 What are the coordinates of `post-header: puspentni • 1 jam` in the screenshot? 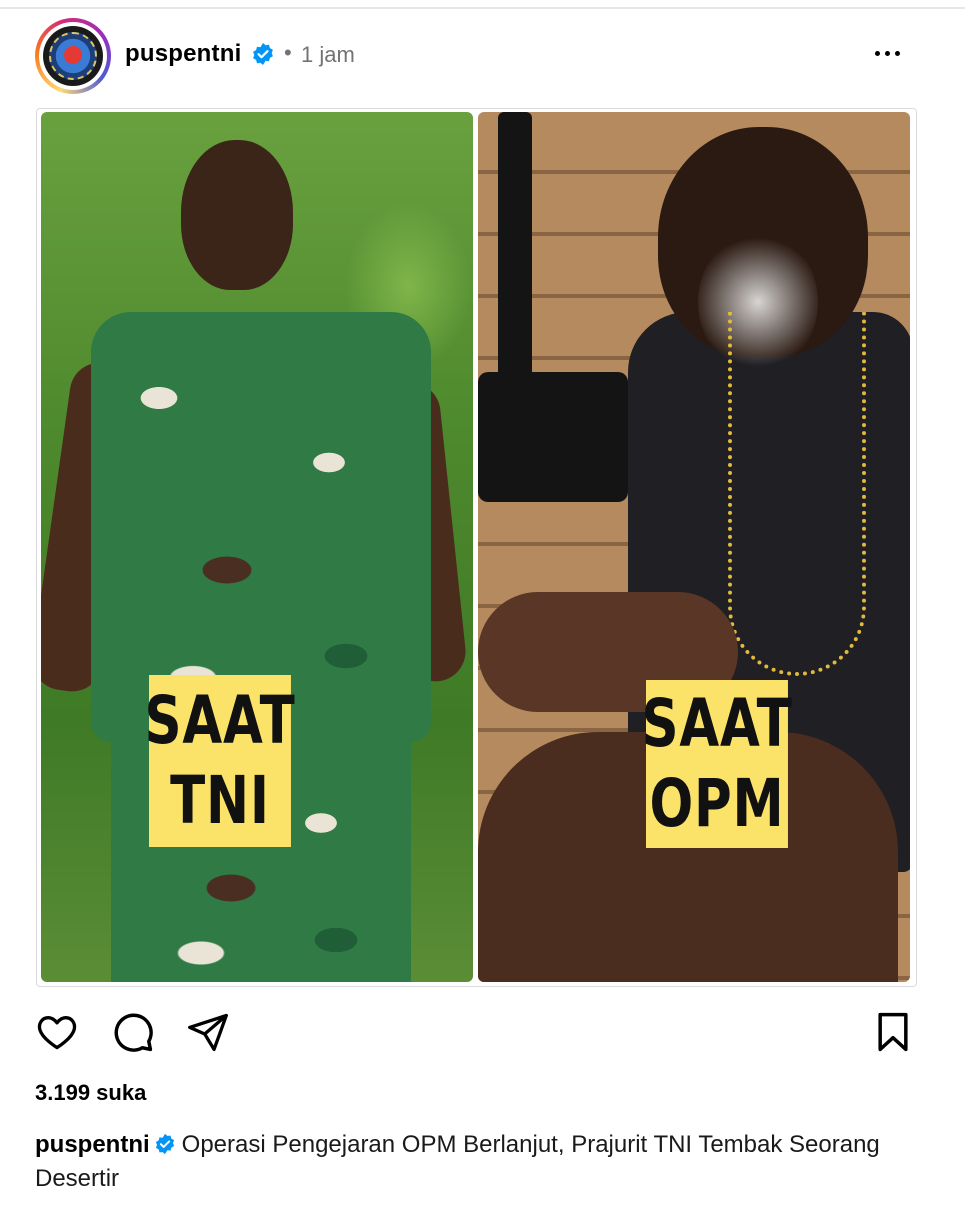 It's located at (475, 56).